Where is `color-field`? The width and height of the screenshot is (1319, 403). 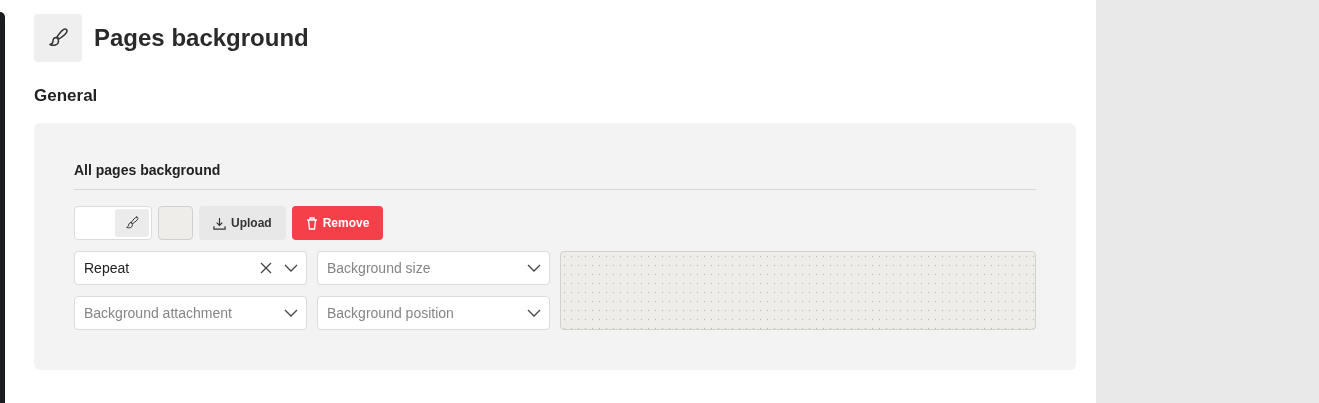 color-field is located at coordinates (113, 223).